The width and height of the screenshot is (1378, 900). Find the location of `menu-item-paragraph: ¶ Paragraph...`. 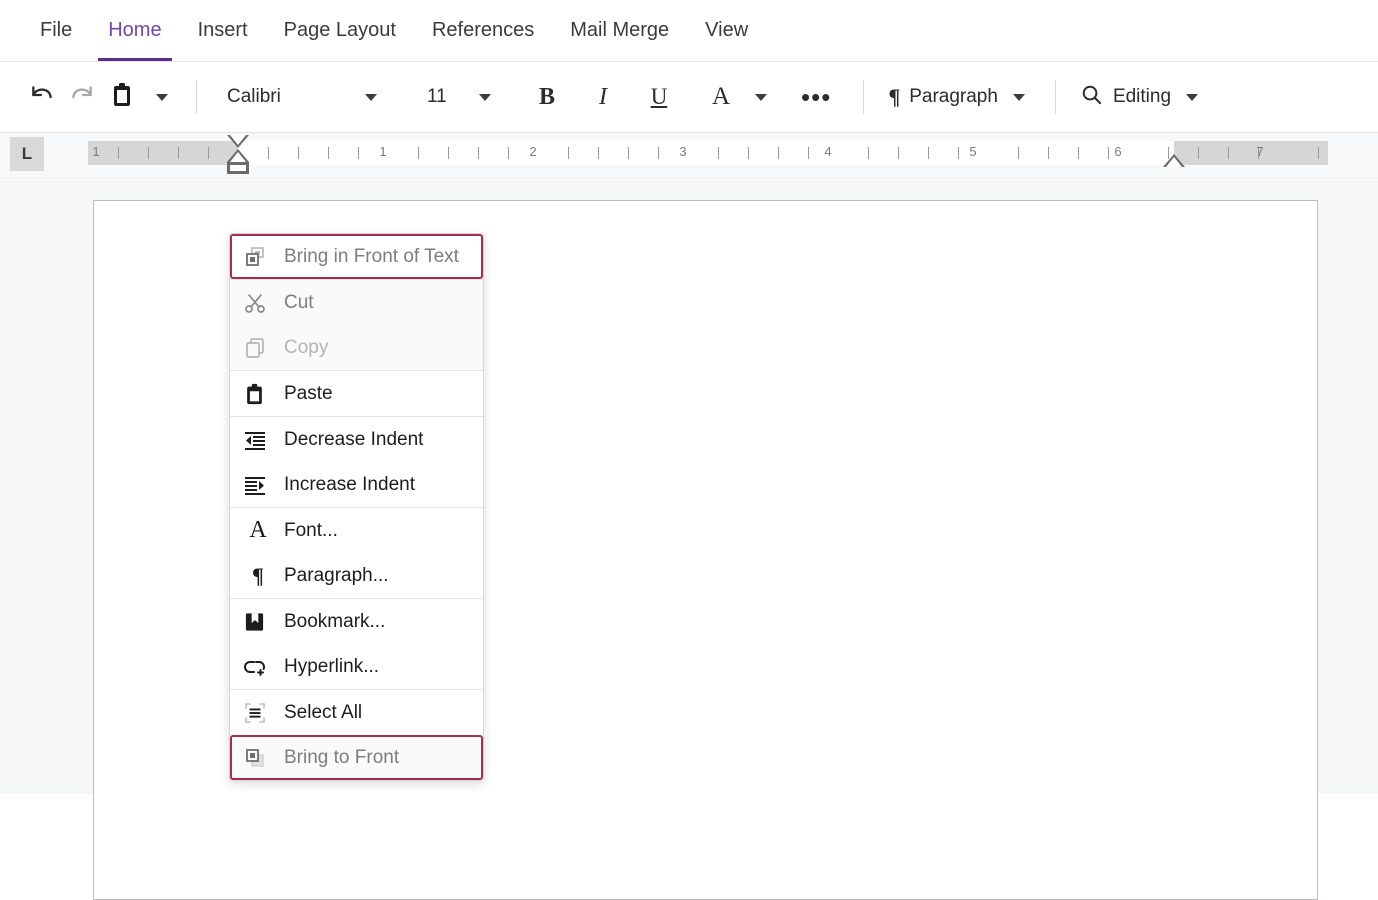

menu-item-paragraph: ¶ Paragraph... is located at coordinates (356, 575).